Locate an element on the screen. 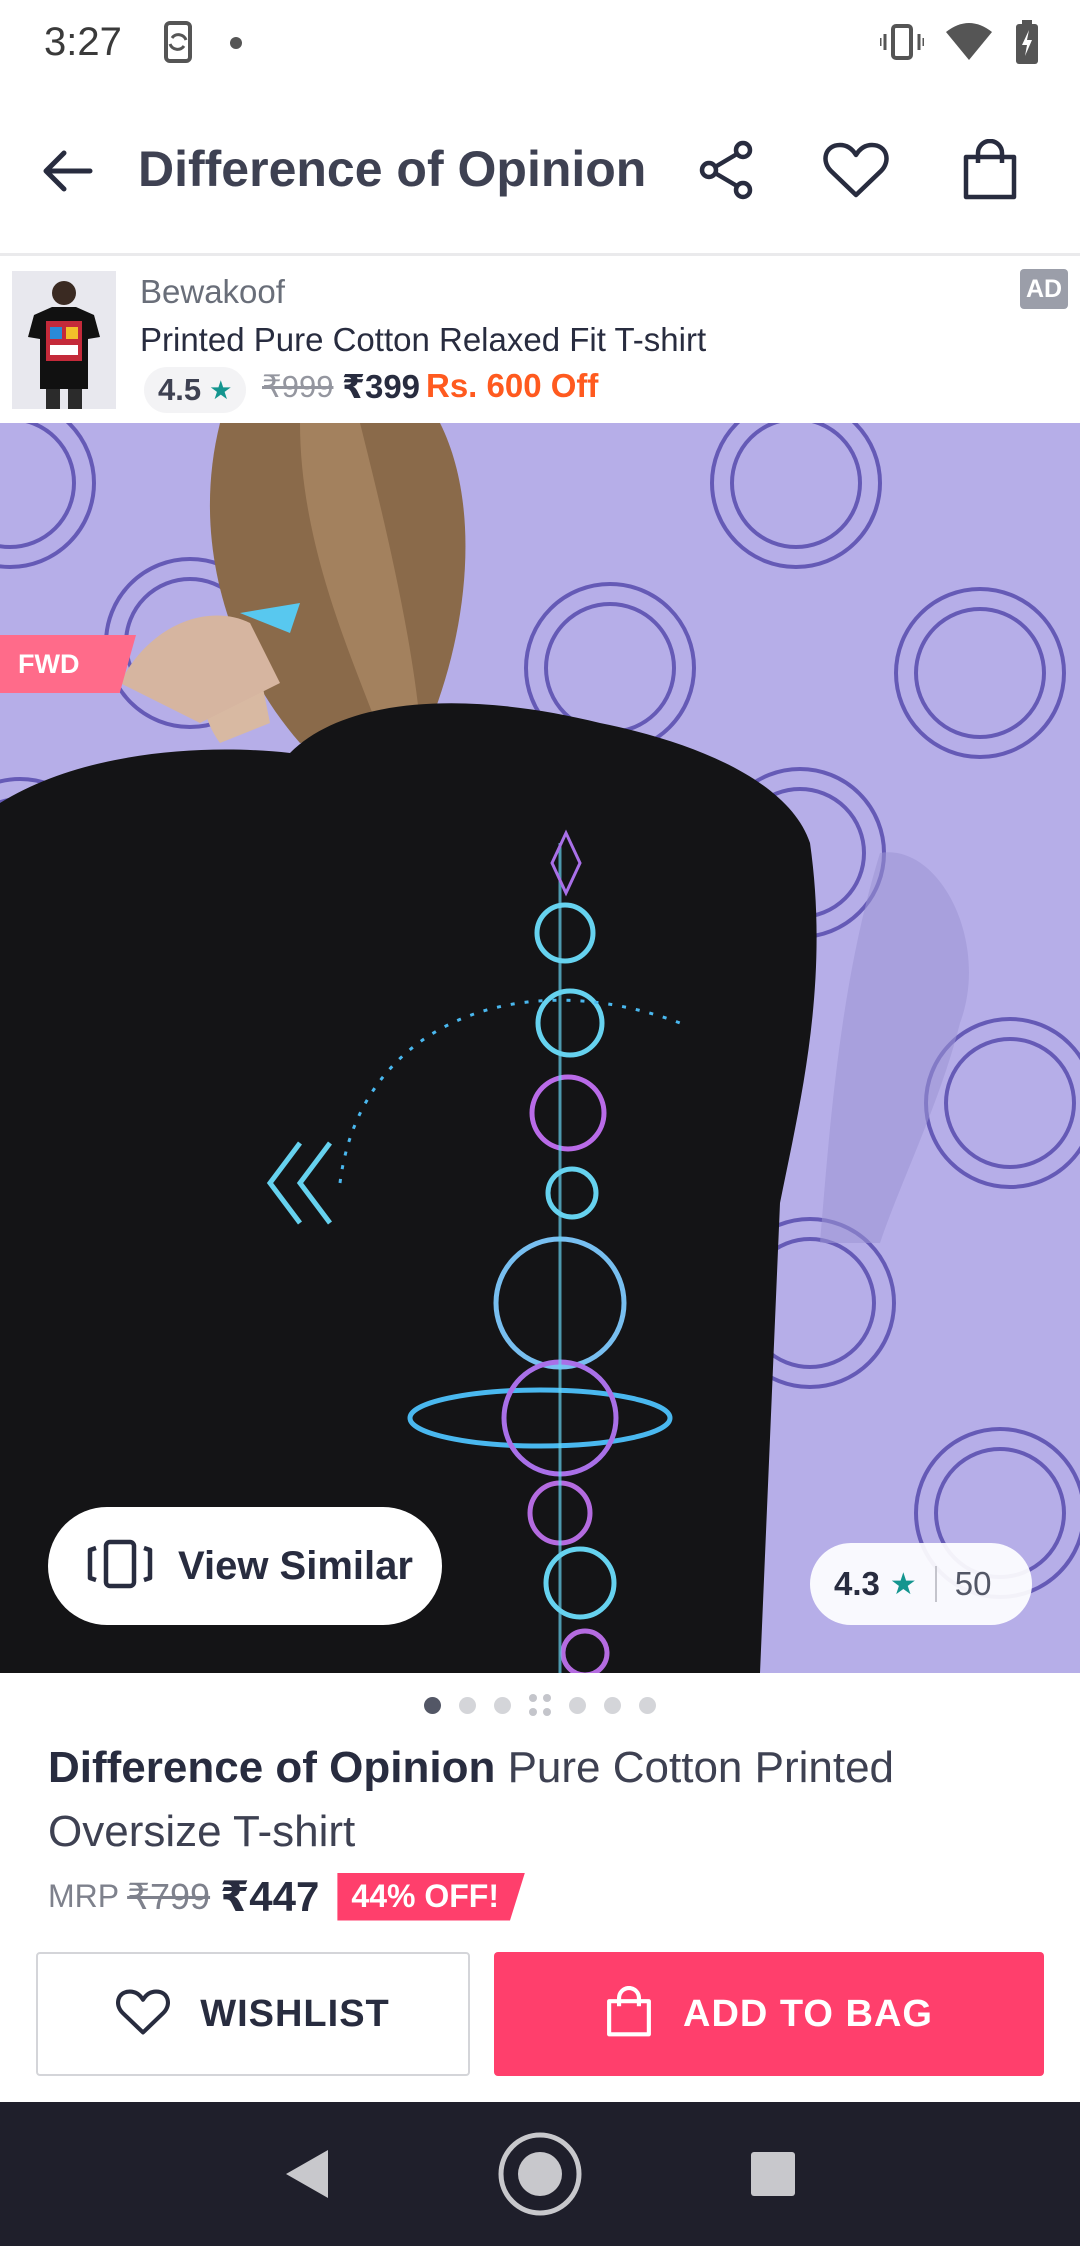 This screenshot has width=1080, height=2246. mrp-label: MRP is located at coordinates (84, 1896).